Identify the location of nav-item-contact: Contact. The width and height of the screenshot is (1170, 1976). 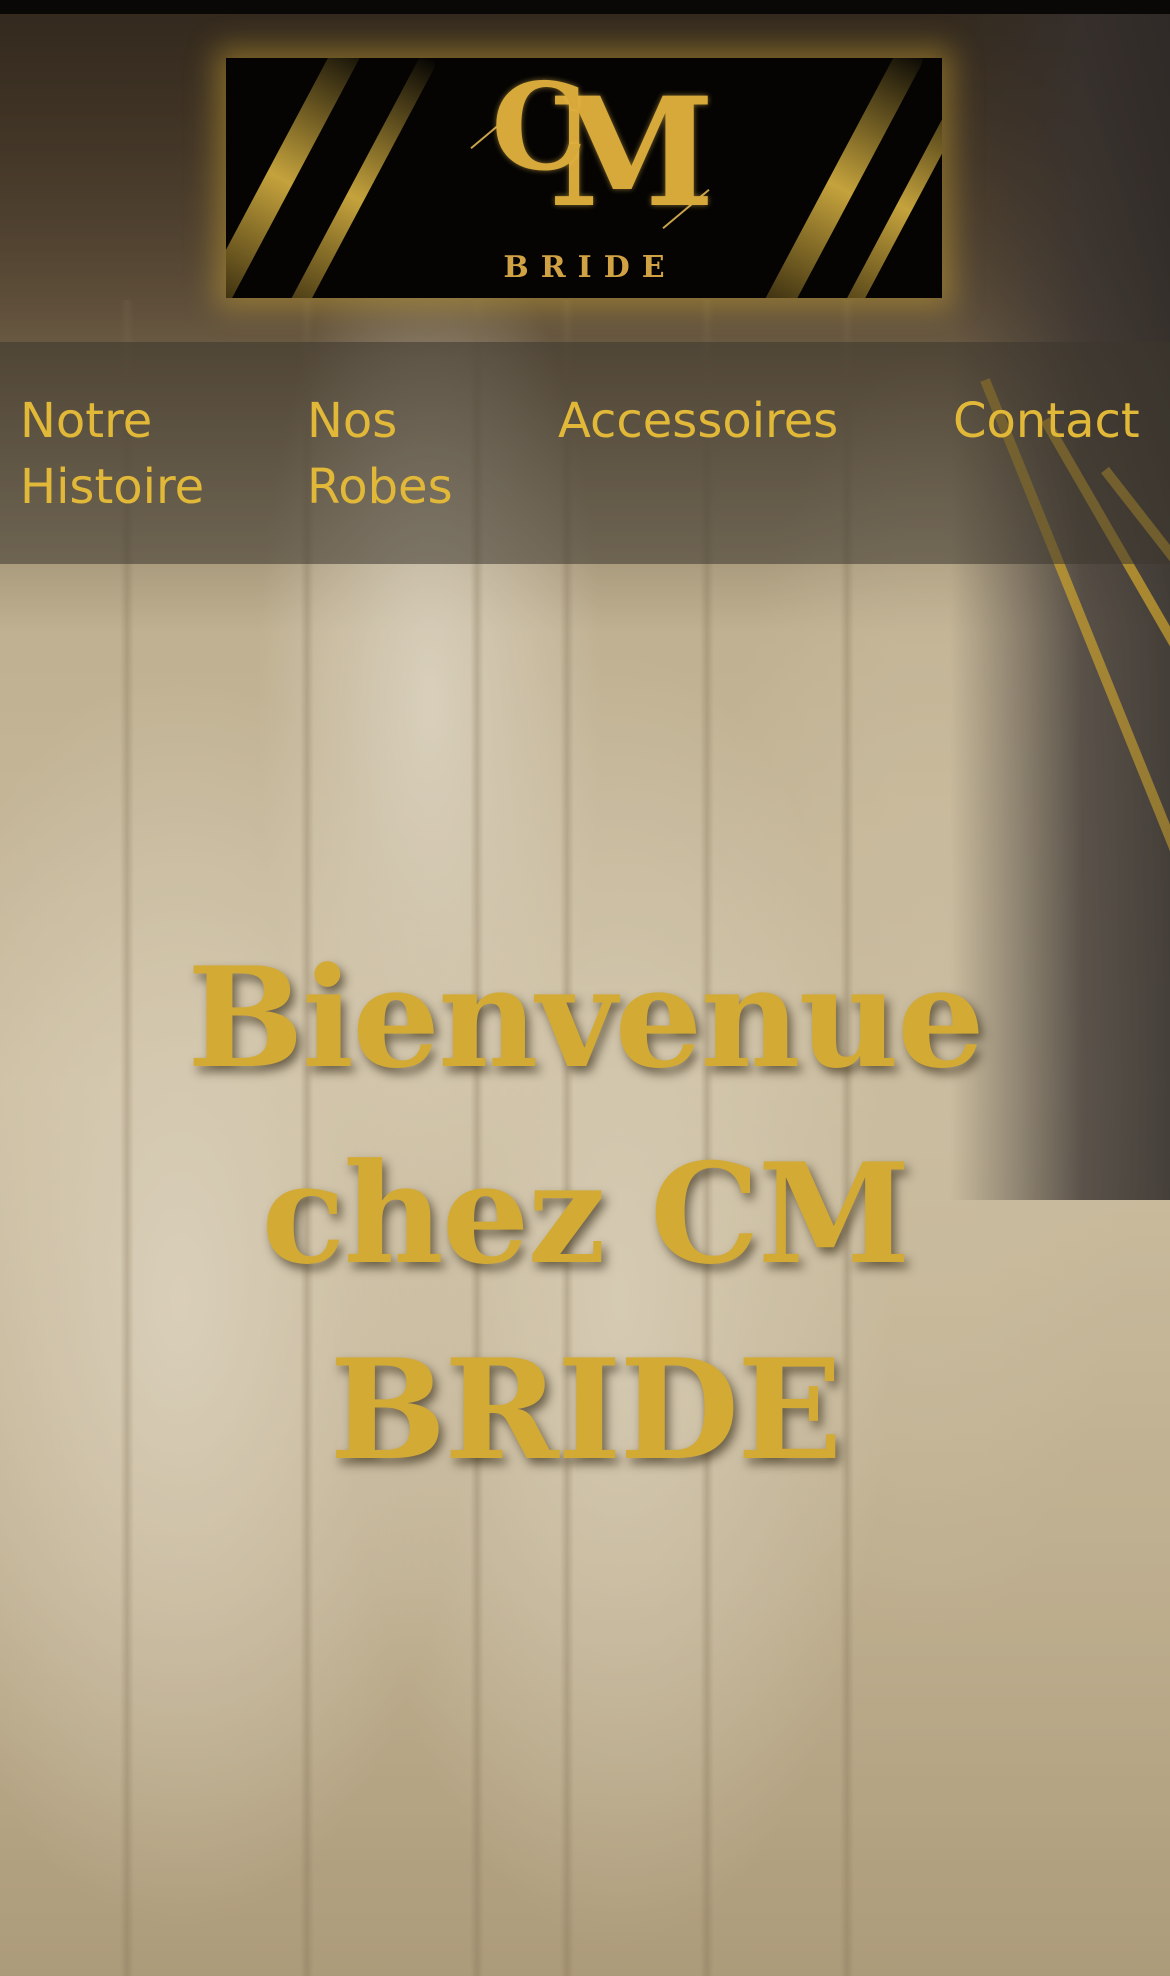
(1058, 421).